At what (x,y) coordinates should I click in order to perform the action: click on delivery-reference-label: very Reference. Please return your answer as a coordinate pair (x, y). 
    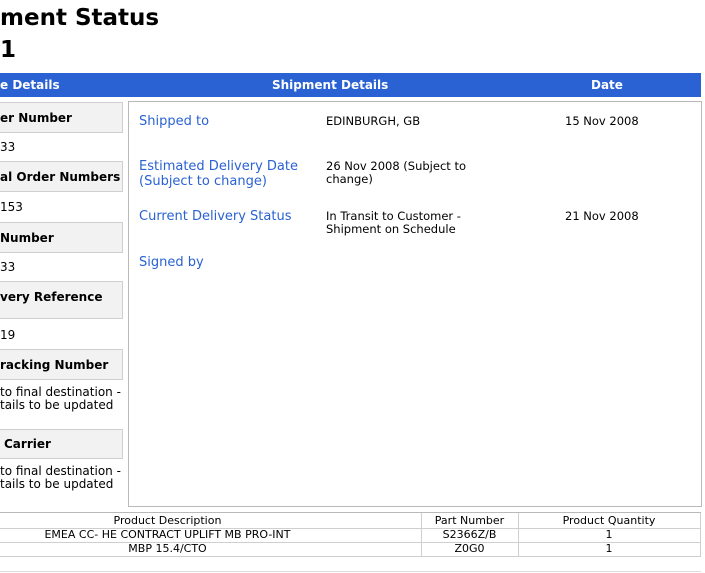
    Looking at the image, I should click on (51, 297).